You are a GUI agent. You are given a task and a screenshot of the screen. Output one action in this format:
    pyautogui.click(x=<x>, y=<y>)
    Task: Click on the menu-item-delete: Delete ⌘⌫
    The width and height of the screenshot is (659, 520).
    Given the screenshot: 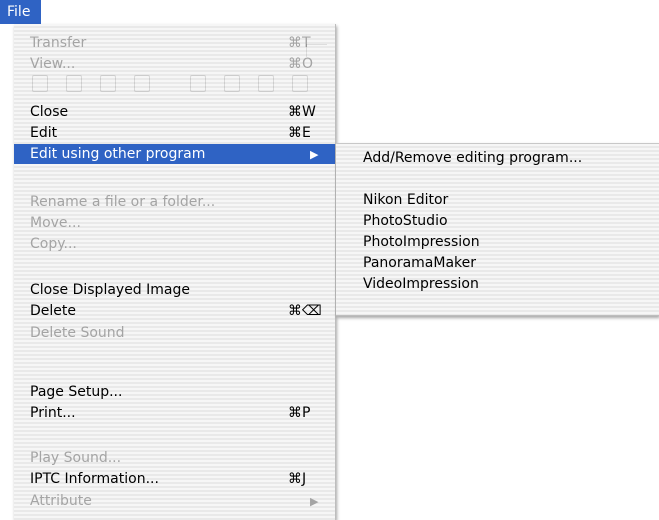 What is the action you would take?
    pyautogui.click(x=174, y=311)
    